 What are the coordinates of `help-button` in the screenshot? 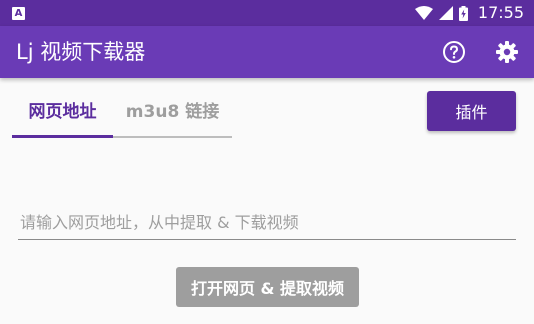 It's located at (454, 52).